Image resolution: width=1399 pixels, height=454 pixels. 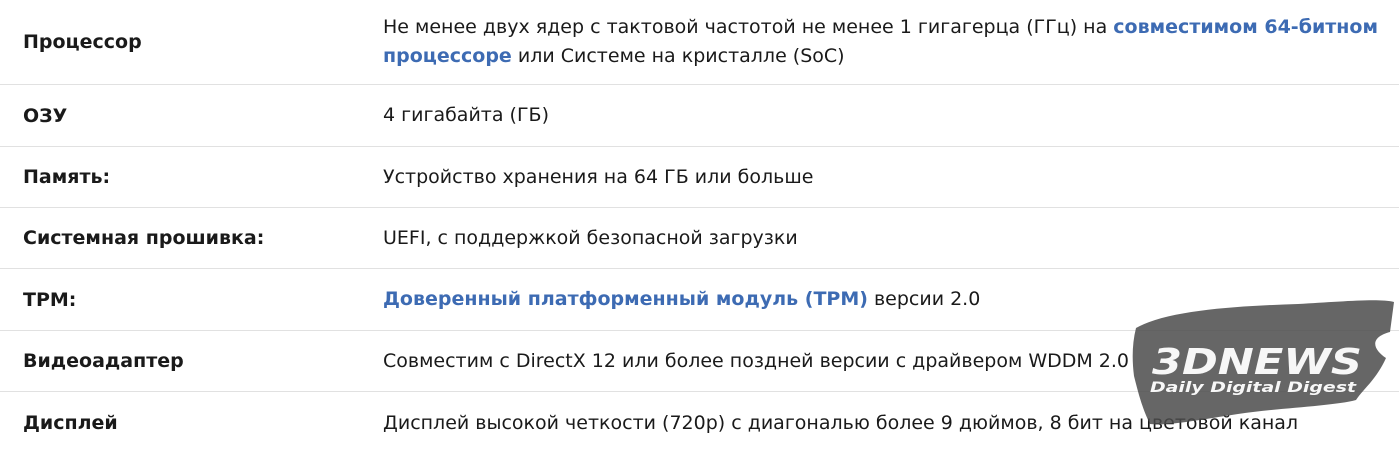 I want to click on row-value-ram: 4 гигабайта (ГБ), so click(x=466, y=115).